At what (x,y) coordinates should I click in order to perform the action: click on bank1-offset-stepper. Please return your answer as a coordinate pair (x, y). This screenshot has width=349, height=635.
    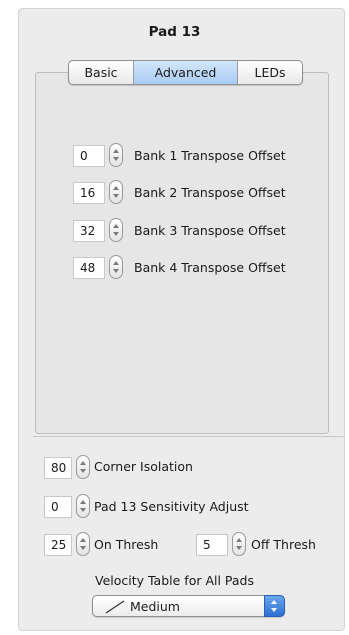
    Looking at the image, I should click on (116, 155).